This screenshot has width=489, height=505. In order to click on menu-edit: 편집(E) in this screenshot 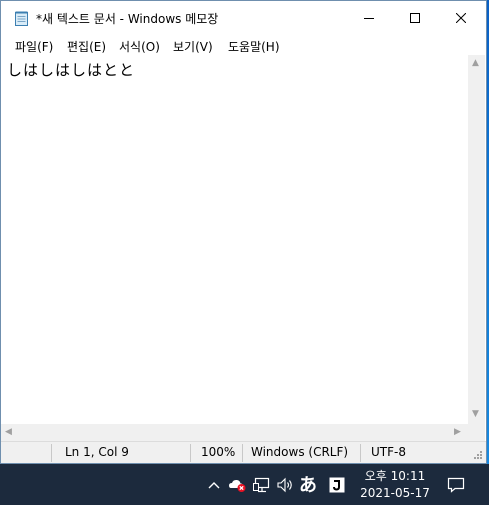, I will do `click(86, 46)`.